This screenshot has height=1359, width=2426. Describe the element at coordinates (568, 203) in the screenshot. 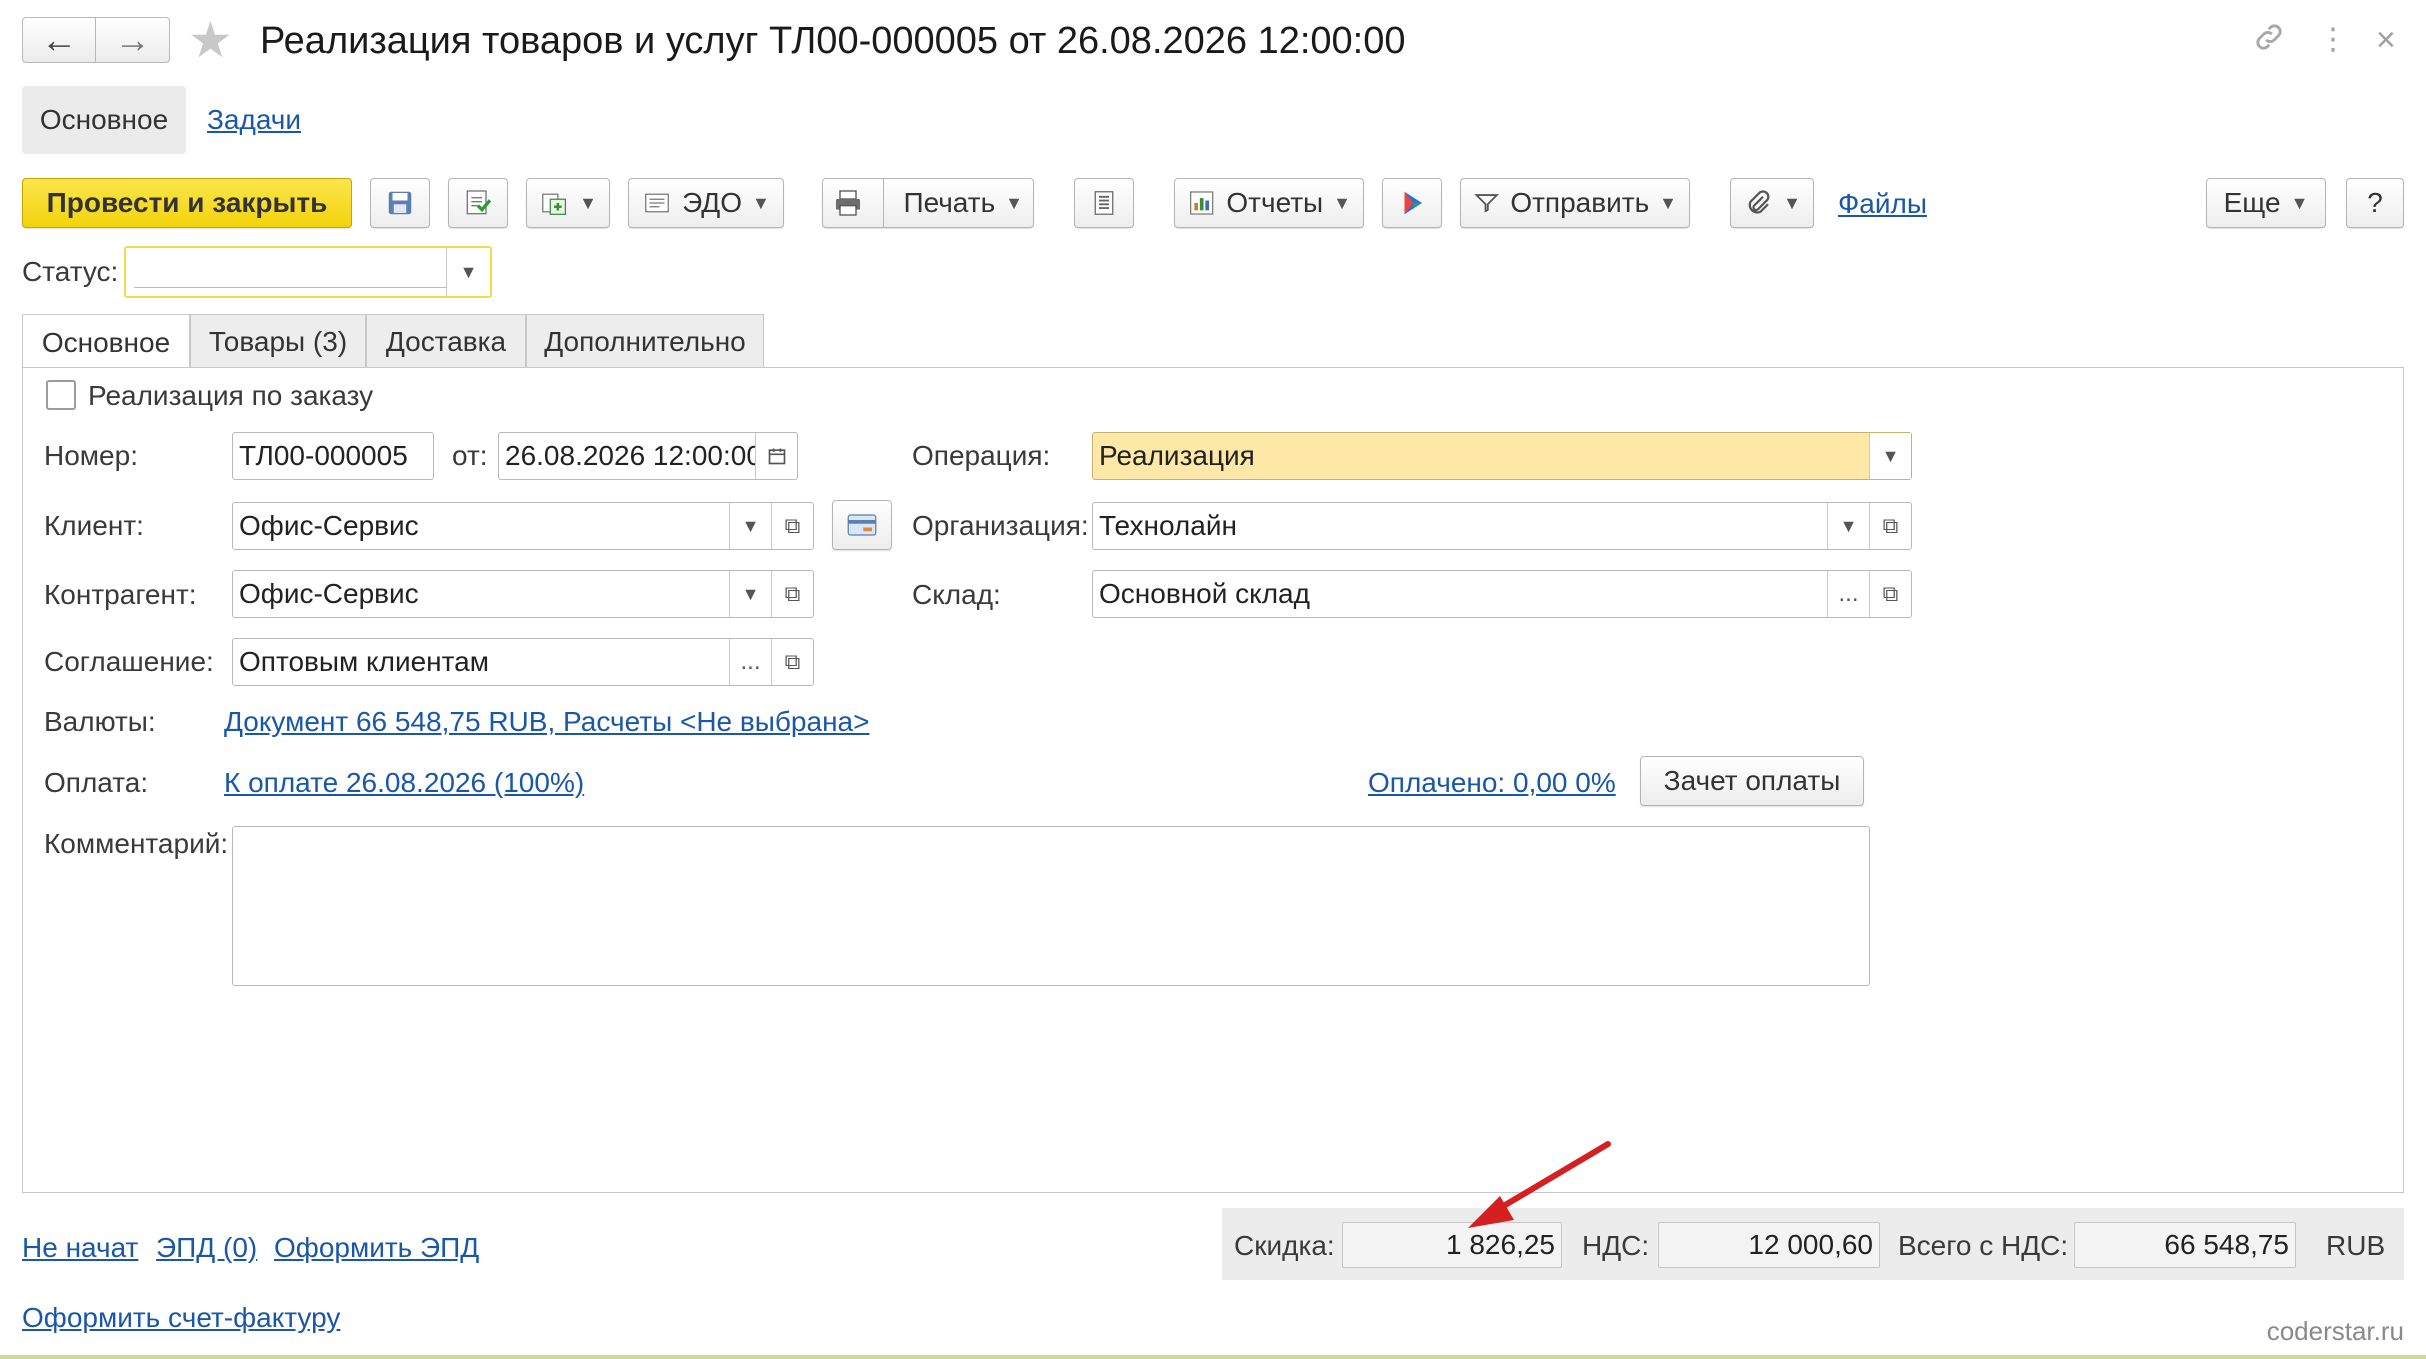

I see `create-based-on-button: ▼` at that location.